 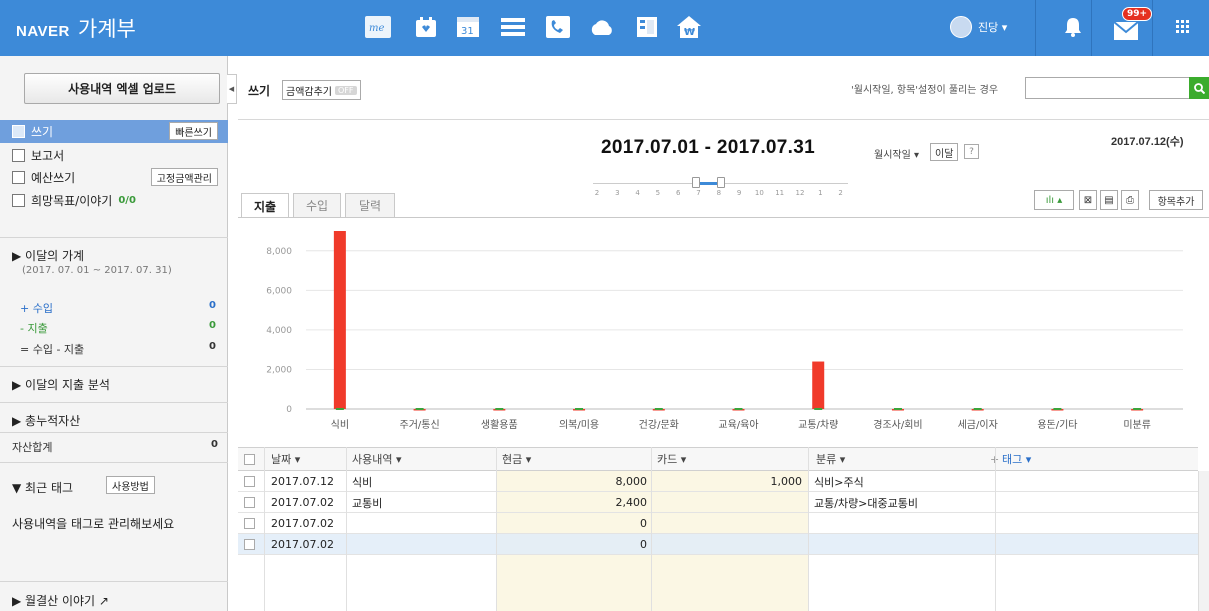 I want to click on add-item-button: 항목추가, so click(x=1176, y=200).